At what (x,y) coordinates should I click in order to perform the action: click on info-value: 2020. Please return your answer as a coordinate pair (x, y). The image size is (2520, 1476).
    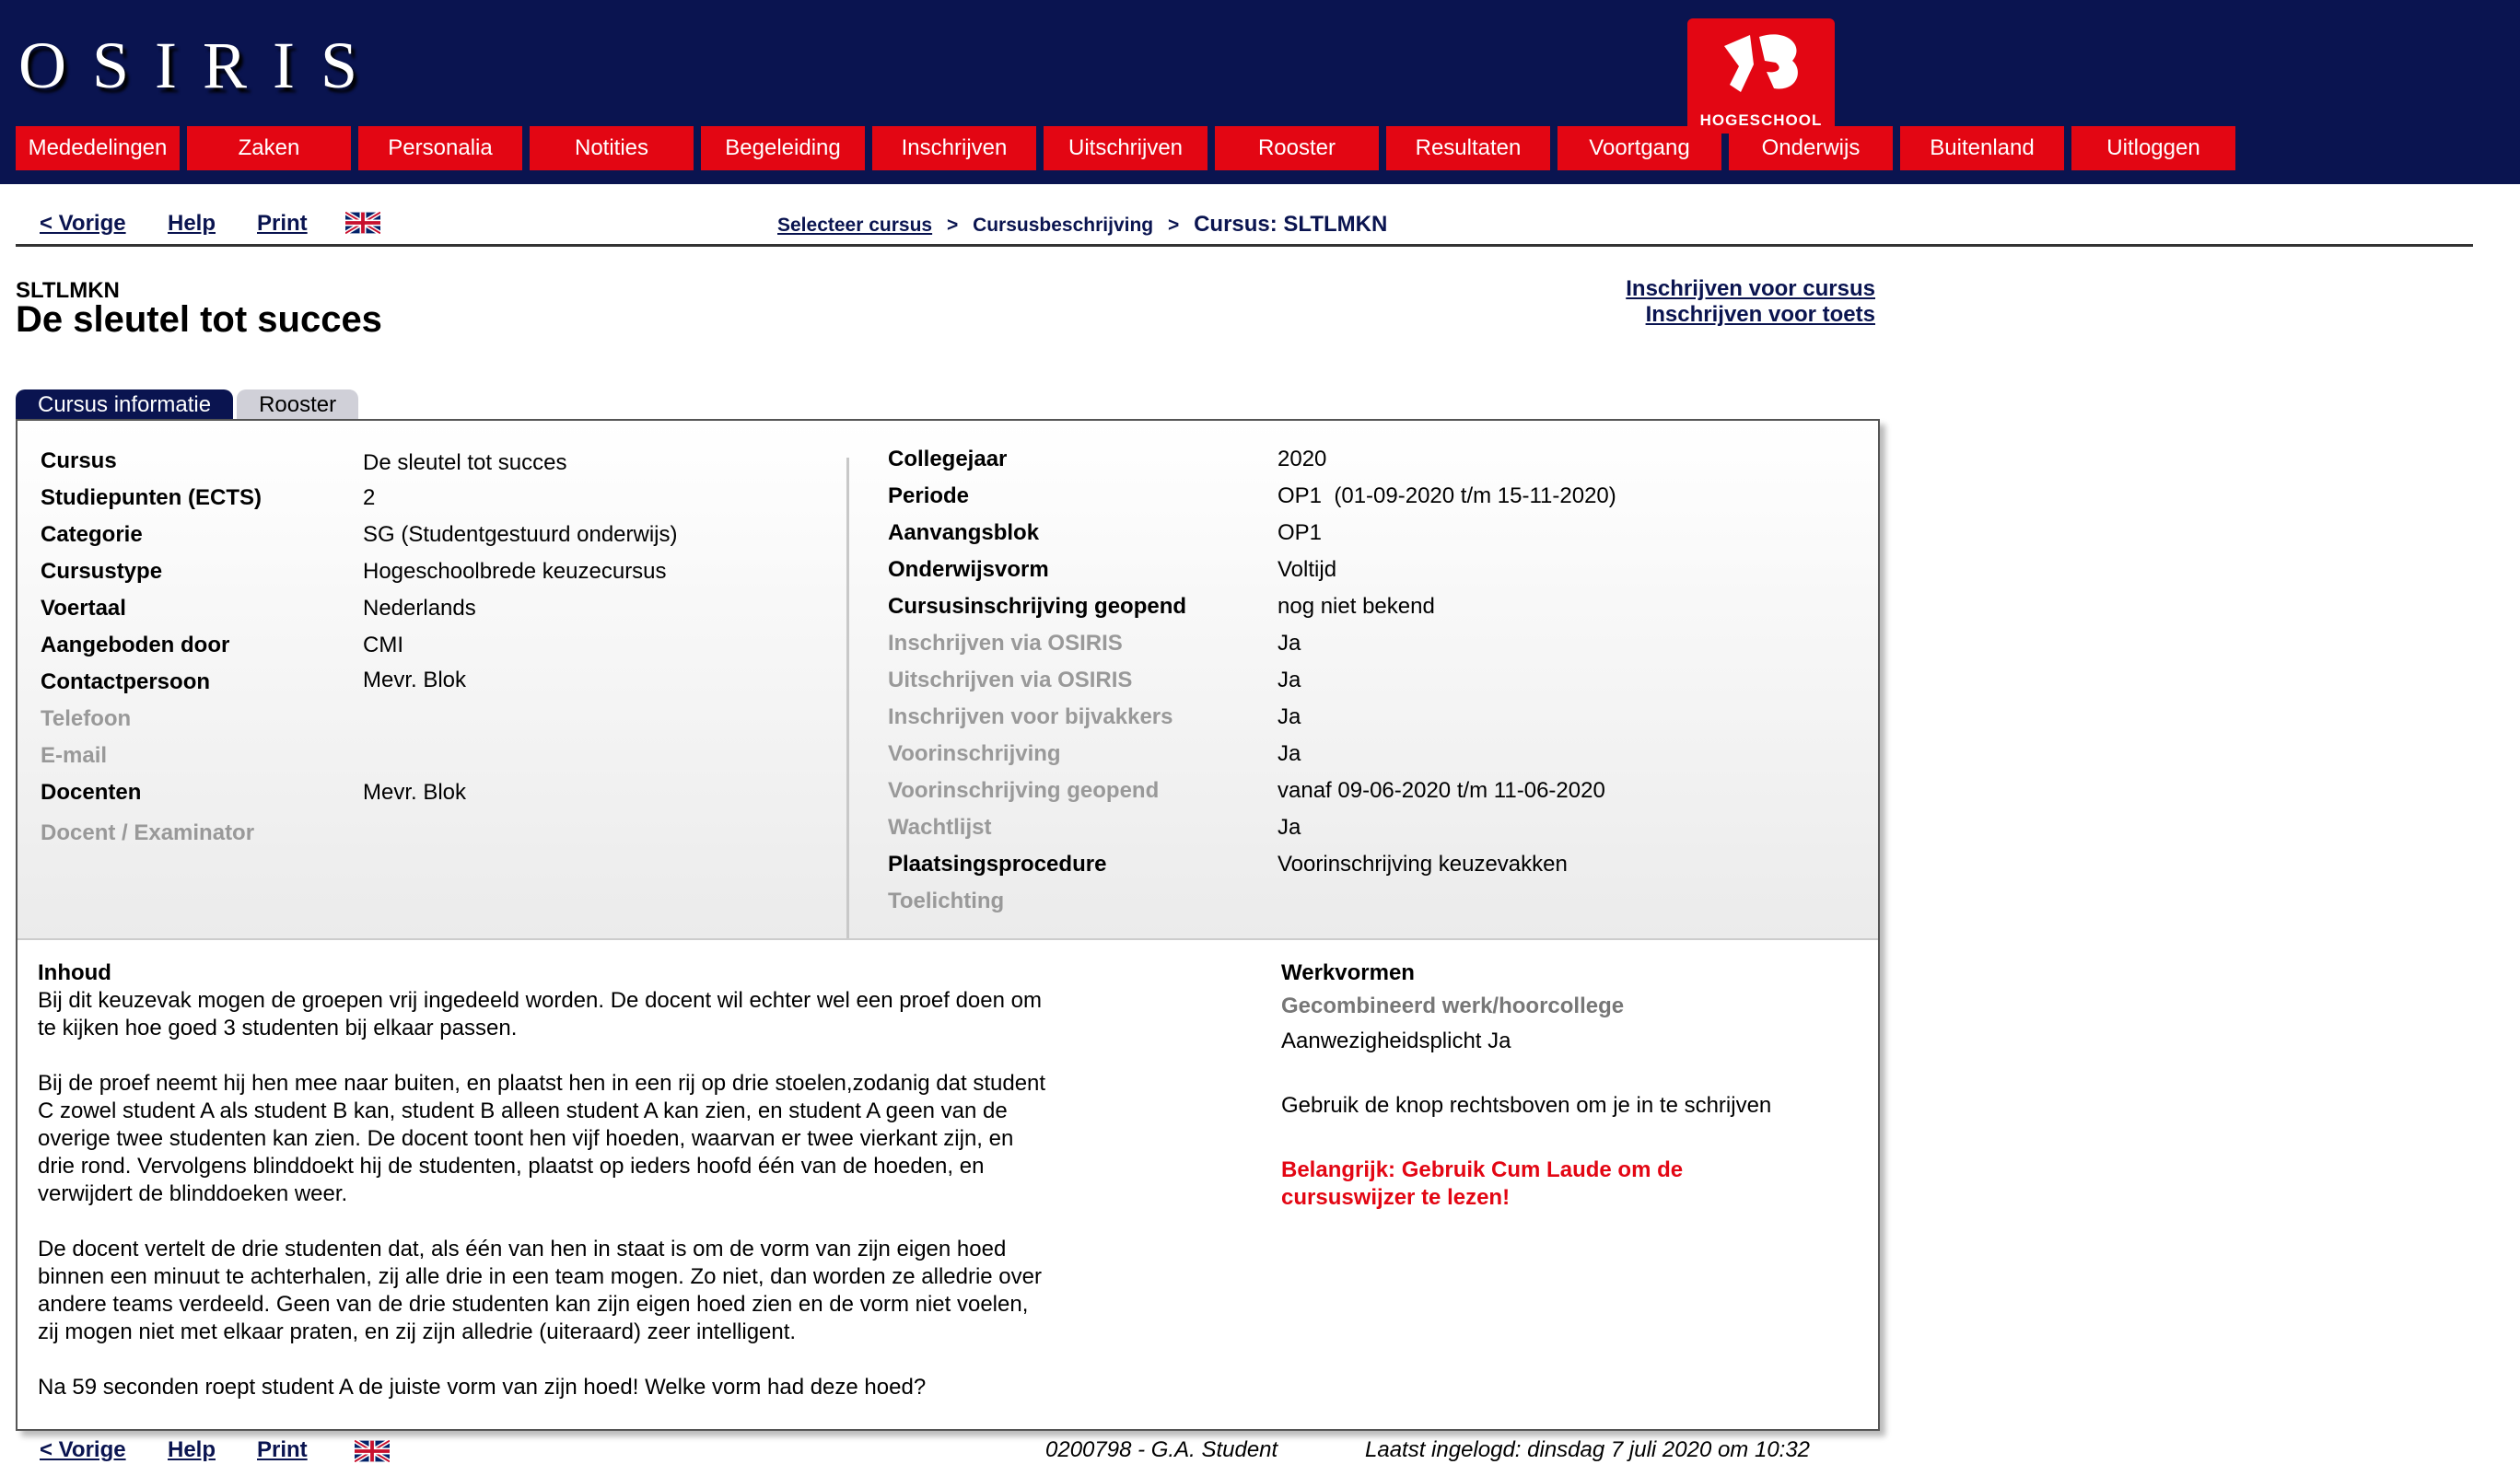
    Looking at the image, I should click on (1302, 459).